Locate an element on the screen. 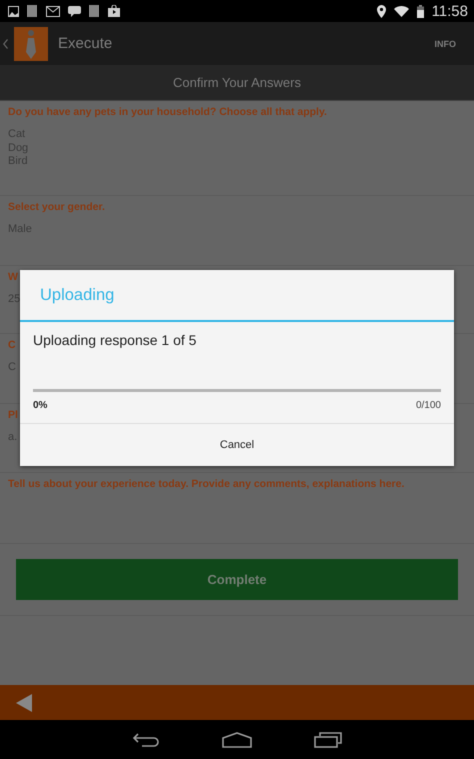  back-triangle-icon is located at coordinates (24, 703).